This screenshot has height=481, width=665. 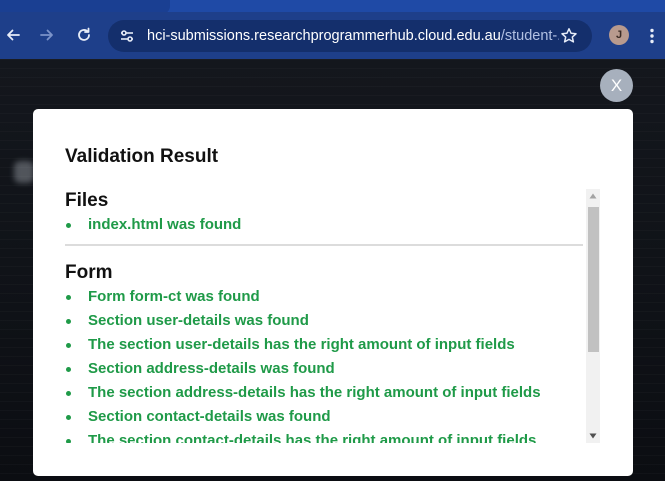 I want to click on list-item: Section contact-details was found, so click(x=324, y=417).